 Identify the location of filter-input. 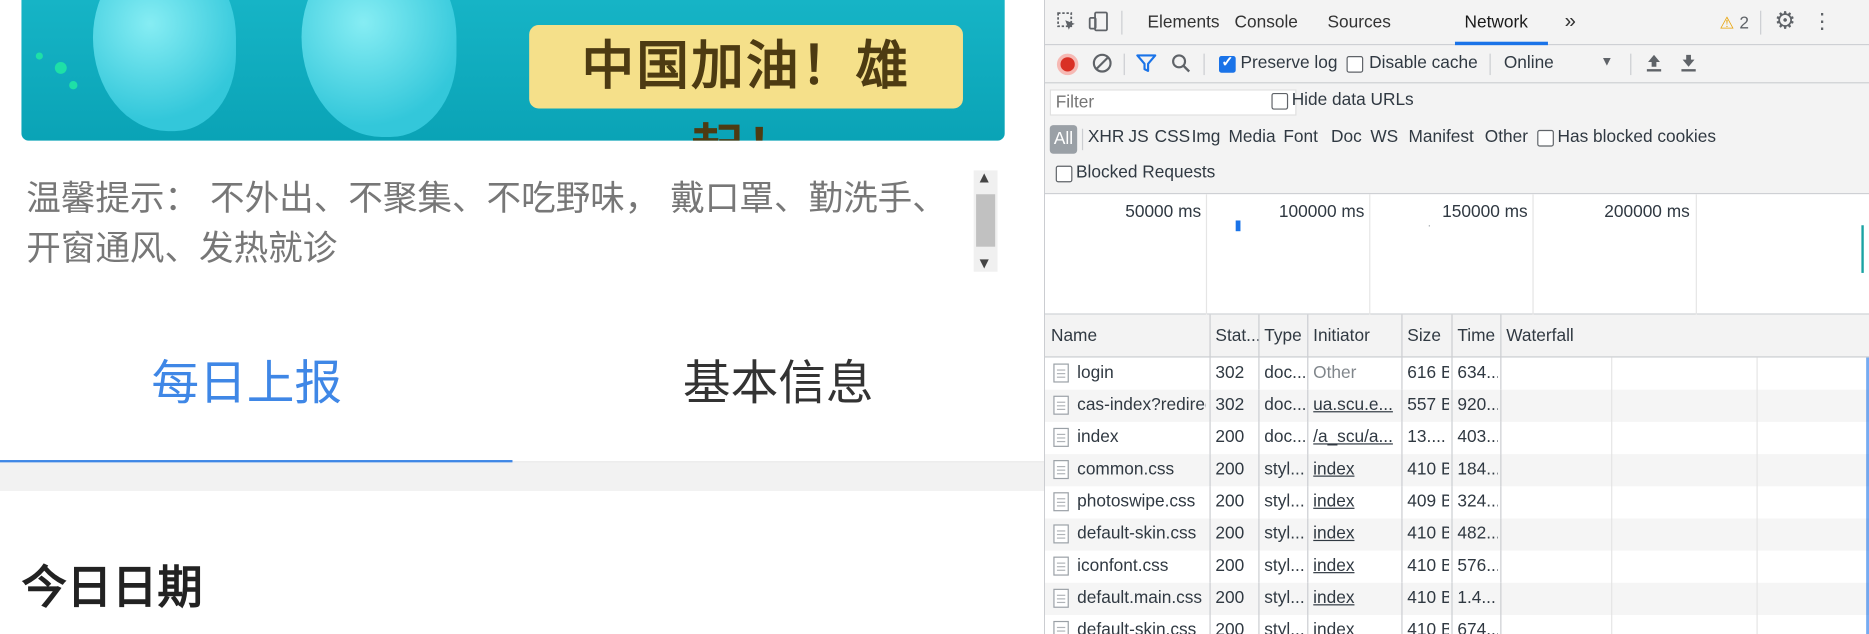
(1173, 102).